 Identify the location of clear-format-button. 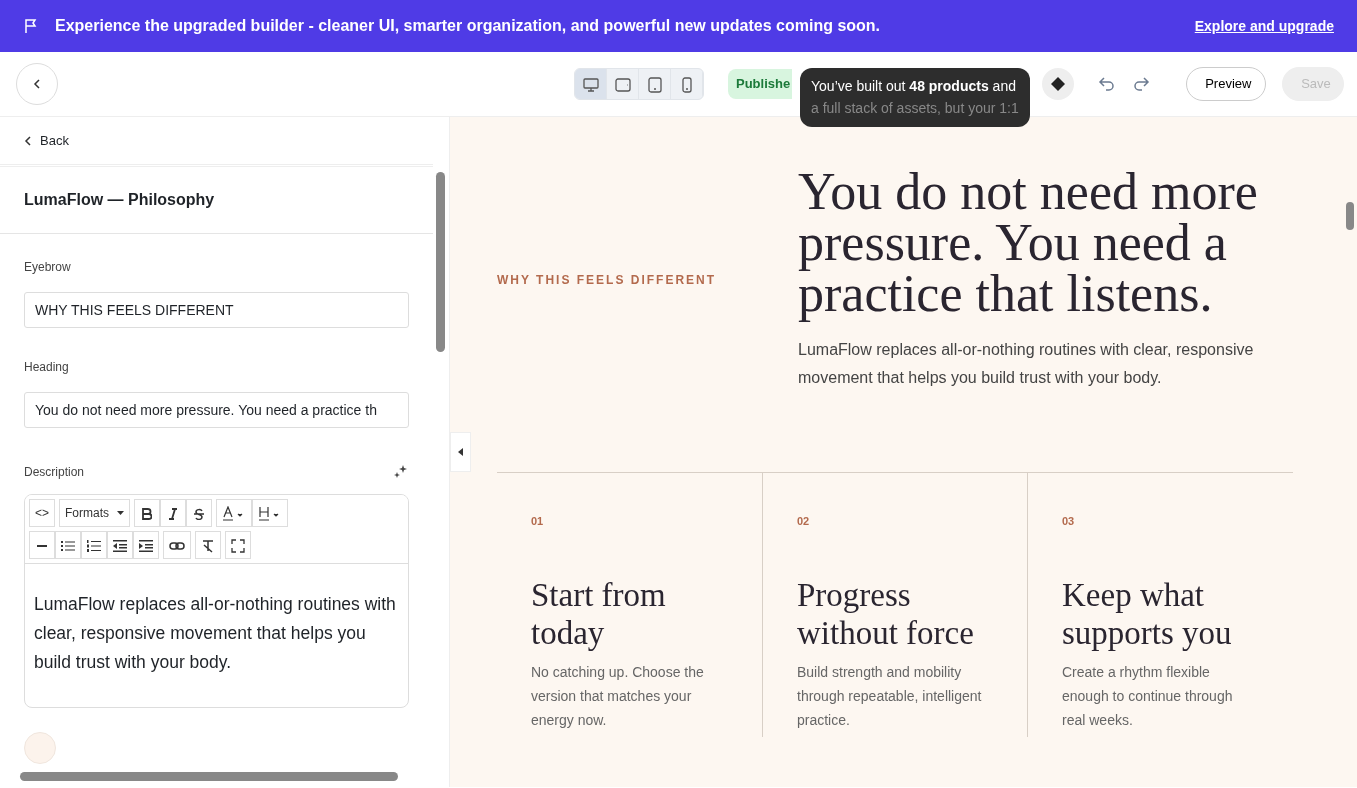
(208, 545).